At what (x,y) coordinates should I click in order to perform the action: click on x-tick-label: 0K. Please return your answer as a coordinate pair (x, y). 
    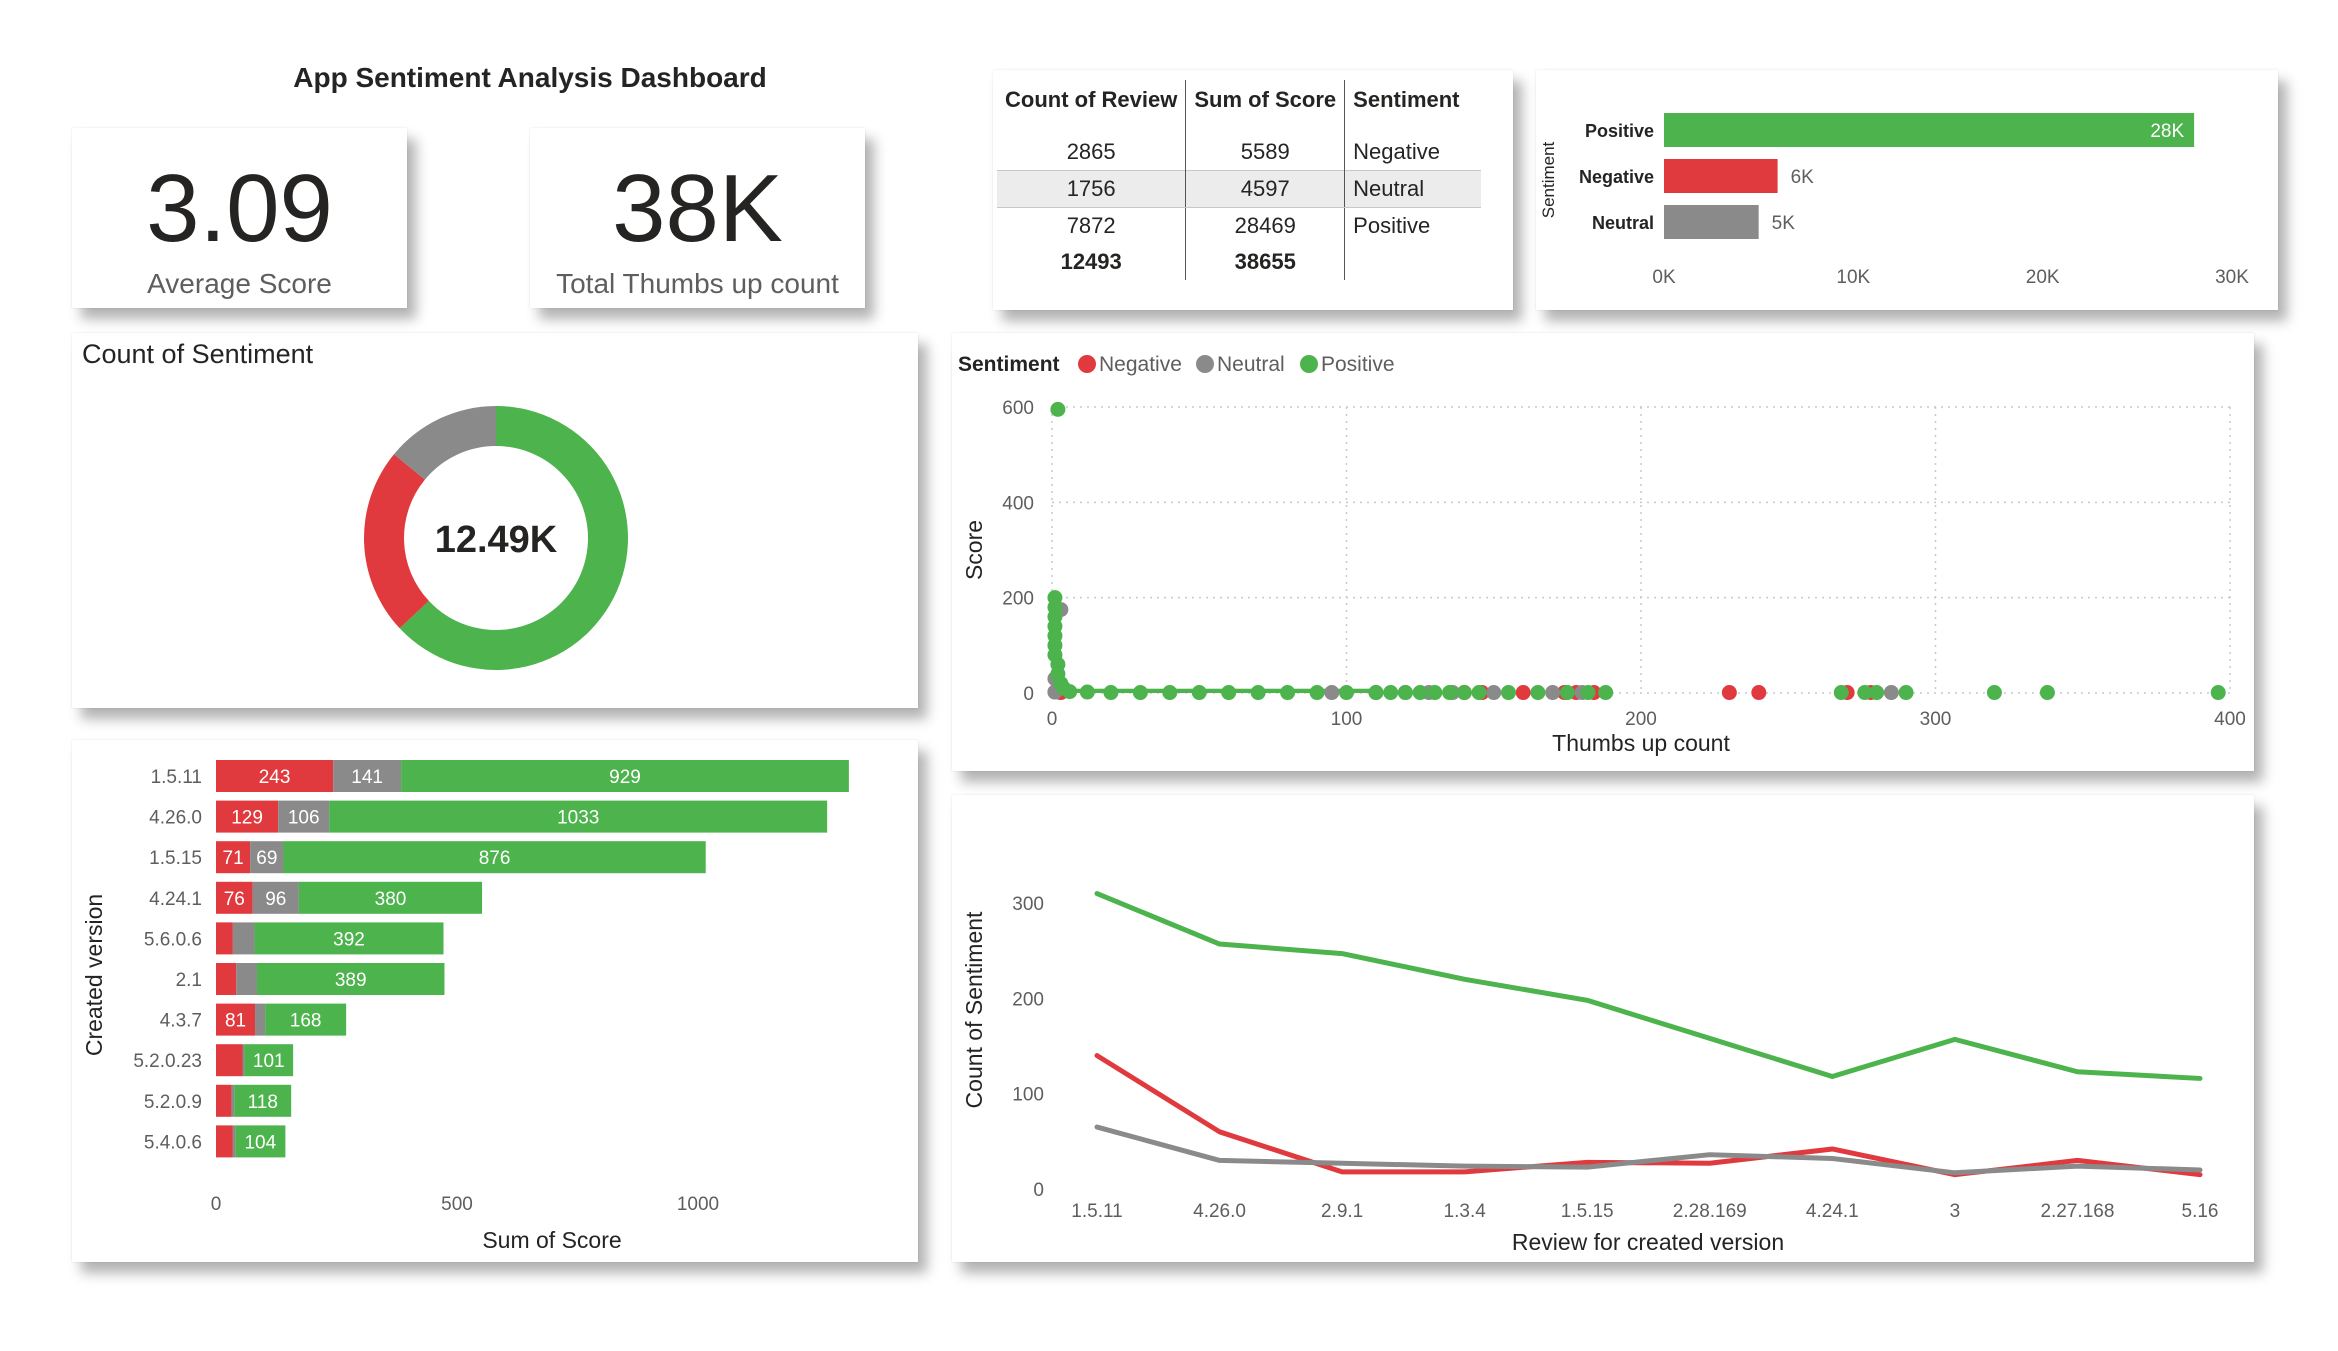
    Looking at the image, I should click on (1664, 277).